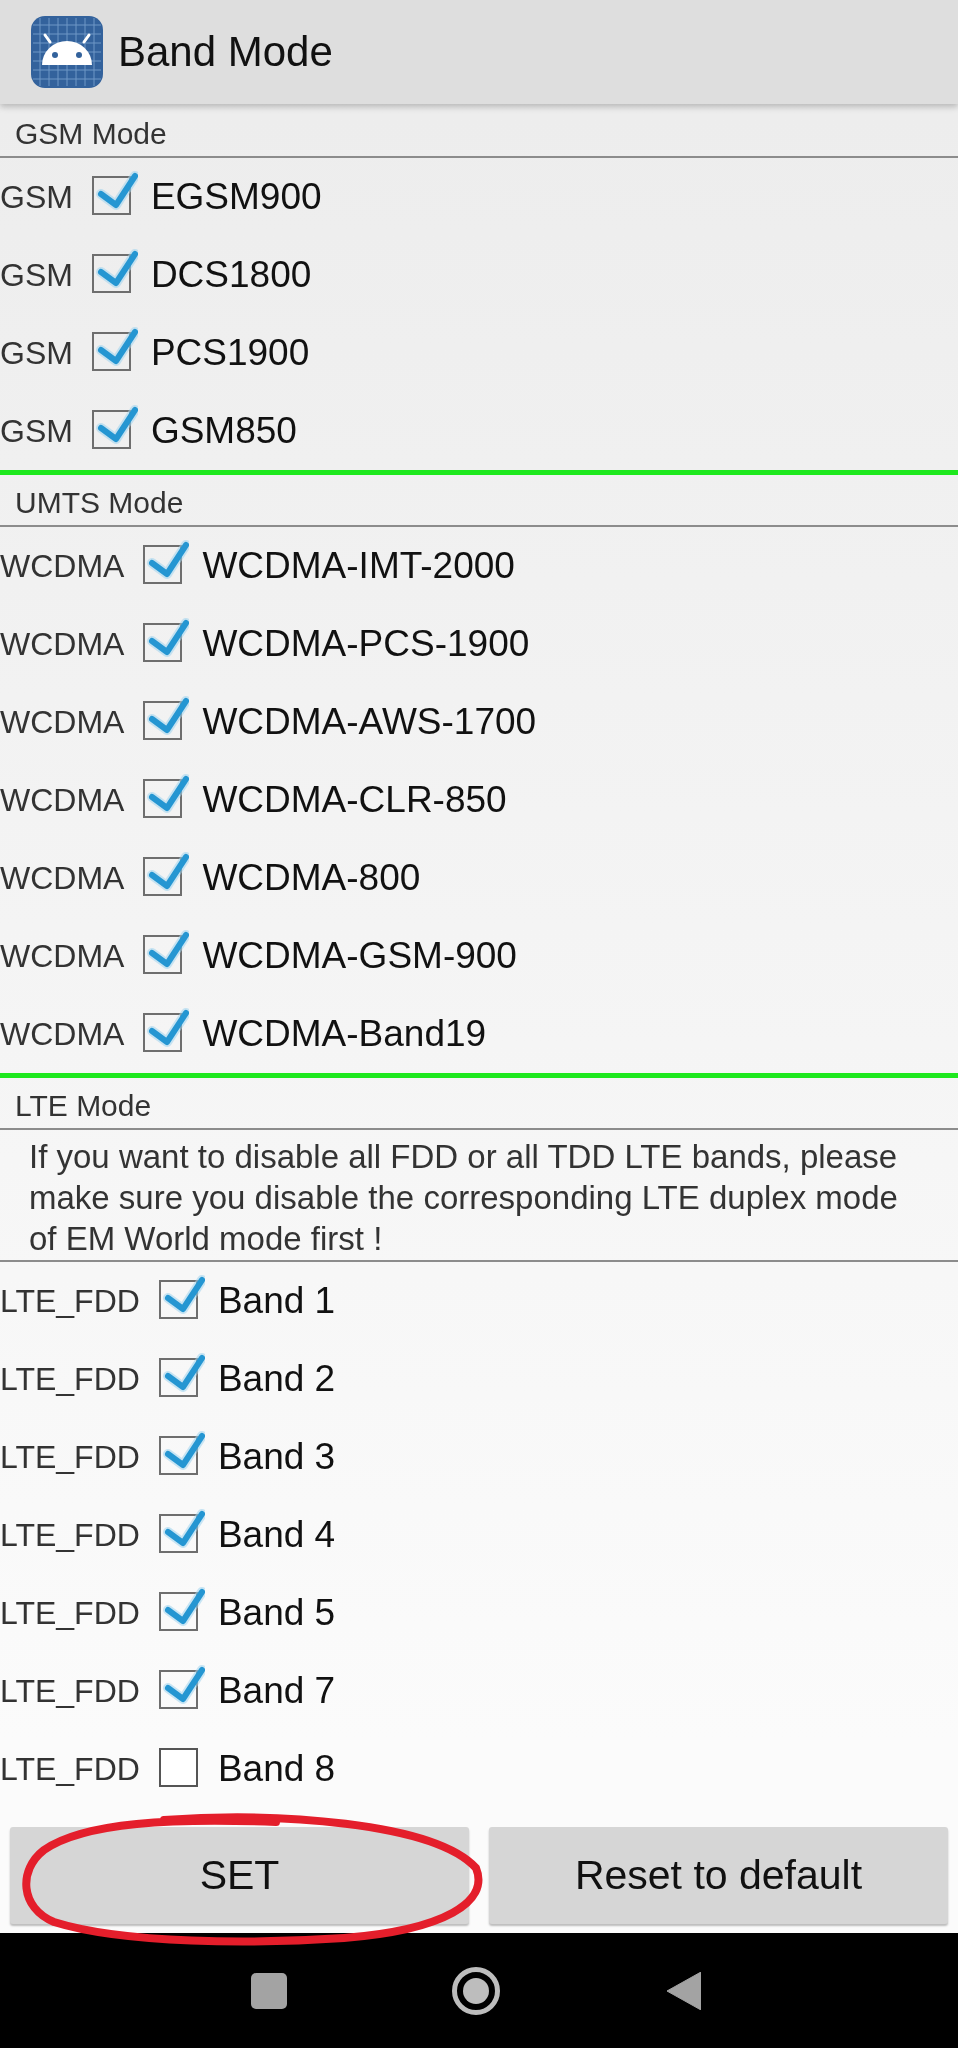  I want to click on band-name-label: Band 1, so click(276, 1301).